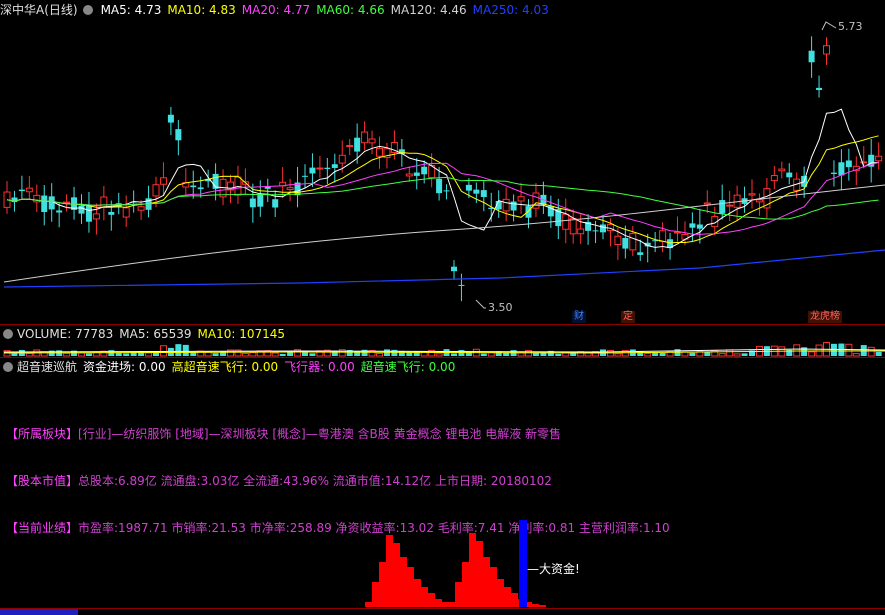 This screenshot has height=615, width=885. I want to click on scroll-thumb, so click(39, 612).